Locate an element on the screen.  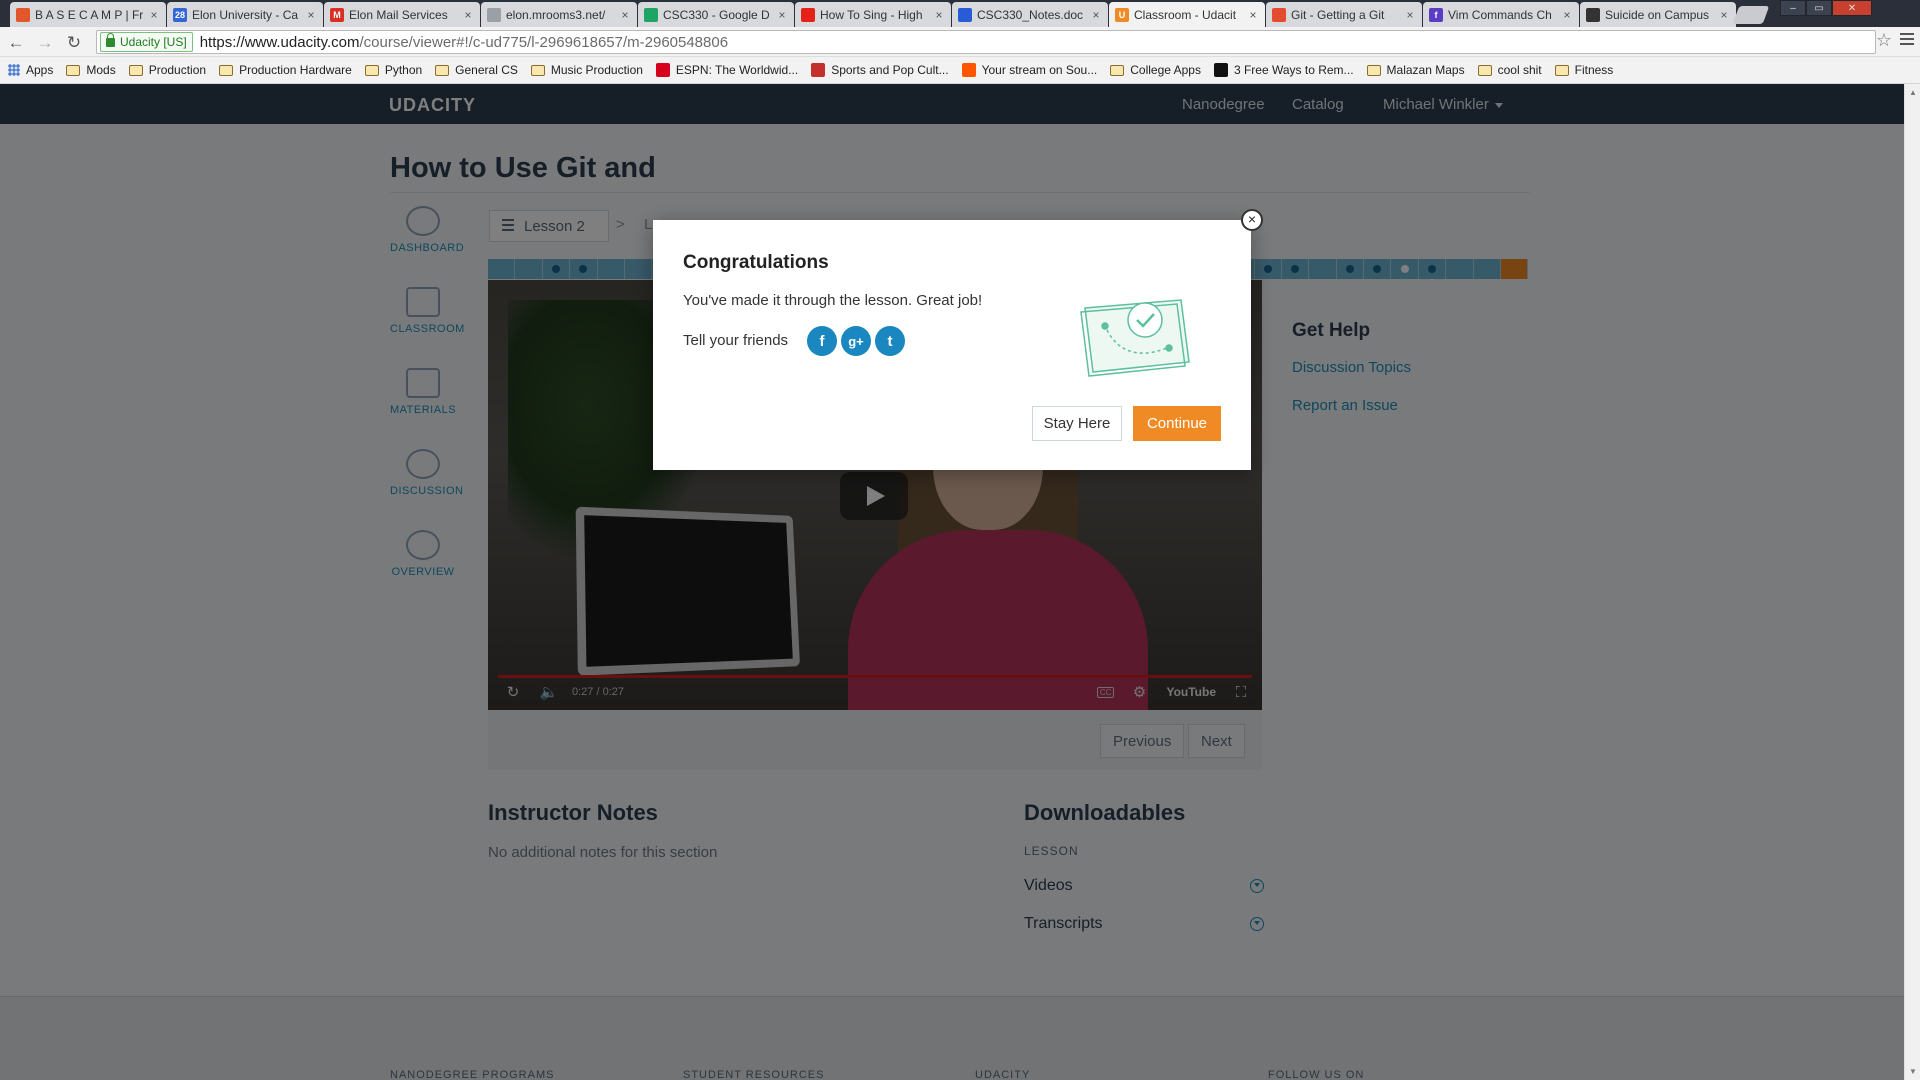
browser-tab: CSC330_Notes.doc × is located at coordinates (1030, 14).